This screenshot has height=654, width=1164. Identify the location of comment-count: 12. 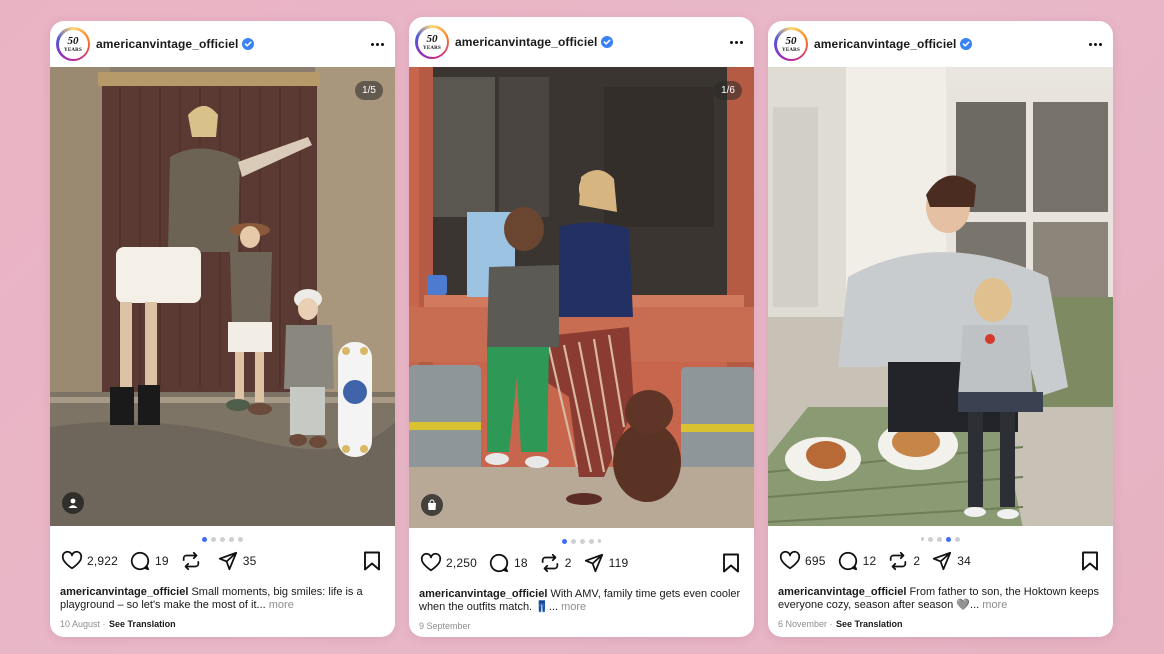
(869, 561).